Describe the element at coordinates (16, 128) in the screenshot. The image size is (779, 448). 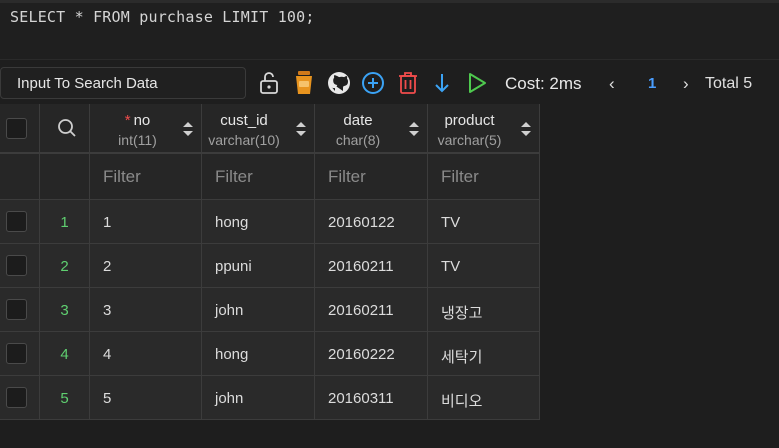
I see `select-all-checkbox` at that location.